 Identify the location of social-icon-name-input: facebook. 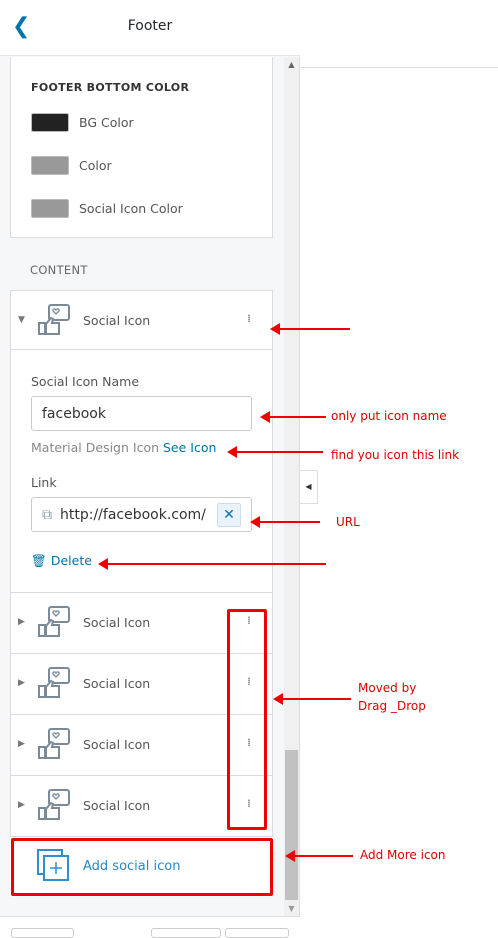
(141, 413).